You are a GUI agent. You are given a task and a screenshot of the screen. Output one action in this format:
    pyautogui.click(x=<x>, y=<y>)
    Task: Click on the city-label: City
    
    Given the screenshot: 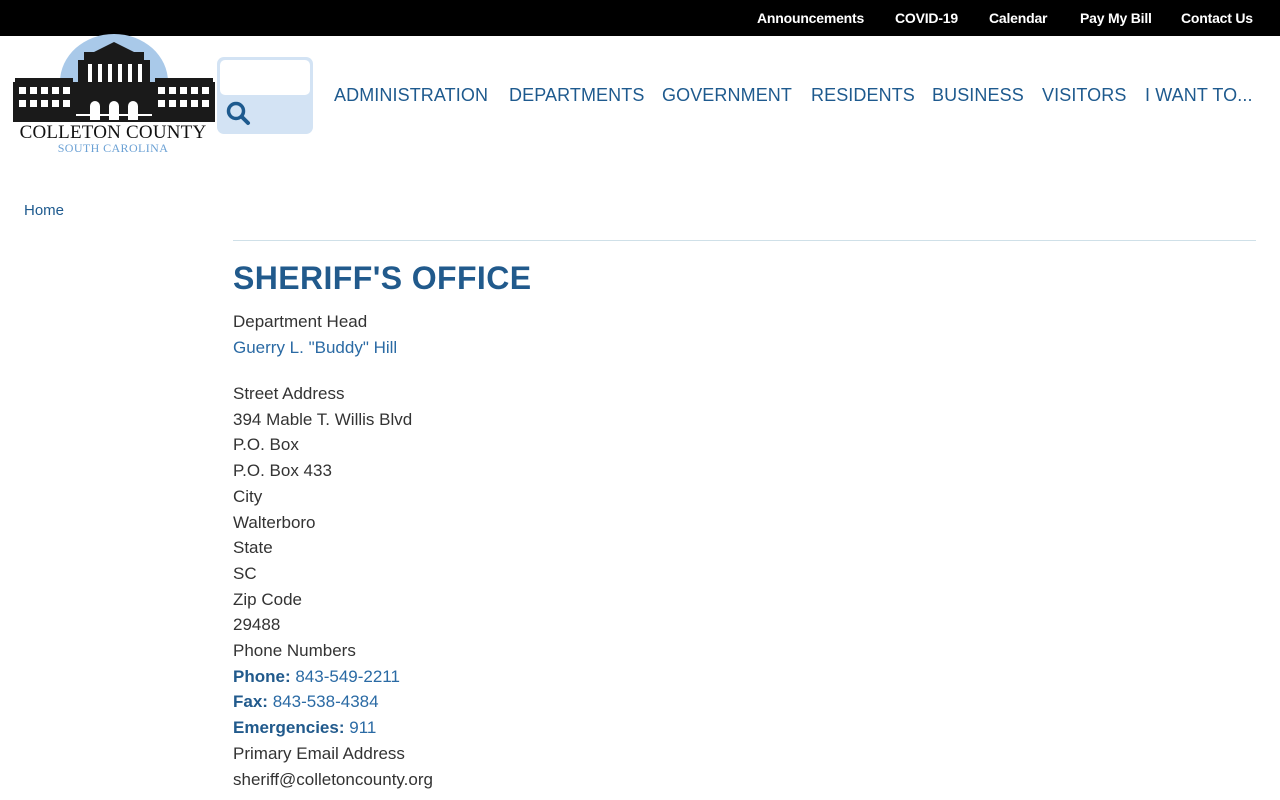 What is the action you would take?
    pyautogui.click(x=248, y=496)
    